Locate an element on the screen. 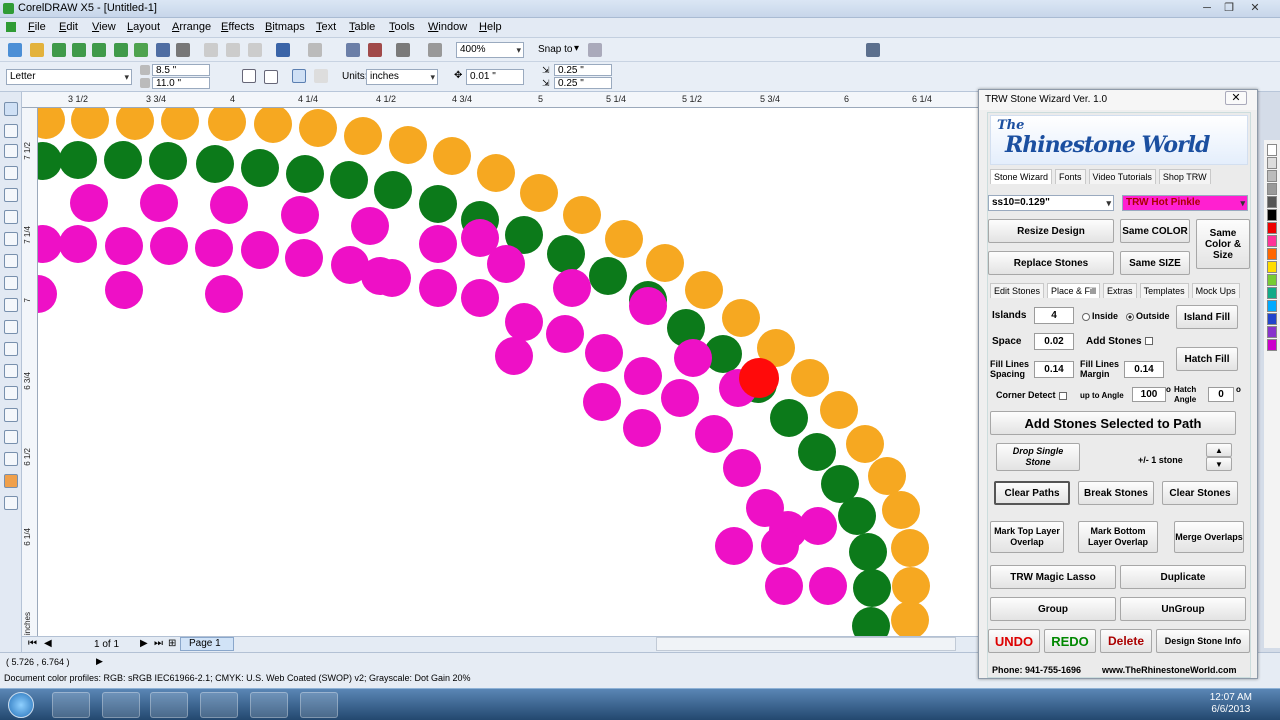 This screenshot has width=1280, height=720. hatch-angle-field: 0 is located at coordinates (1221, 394).